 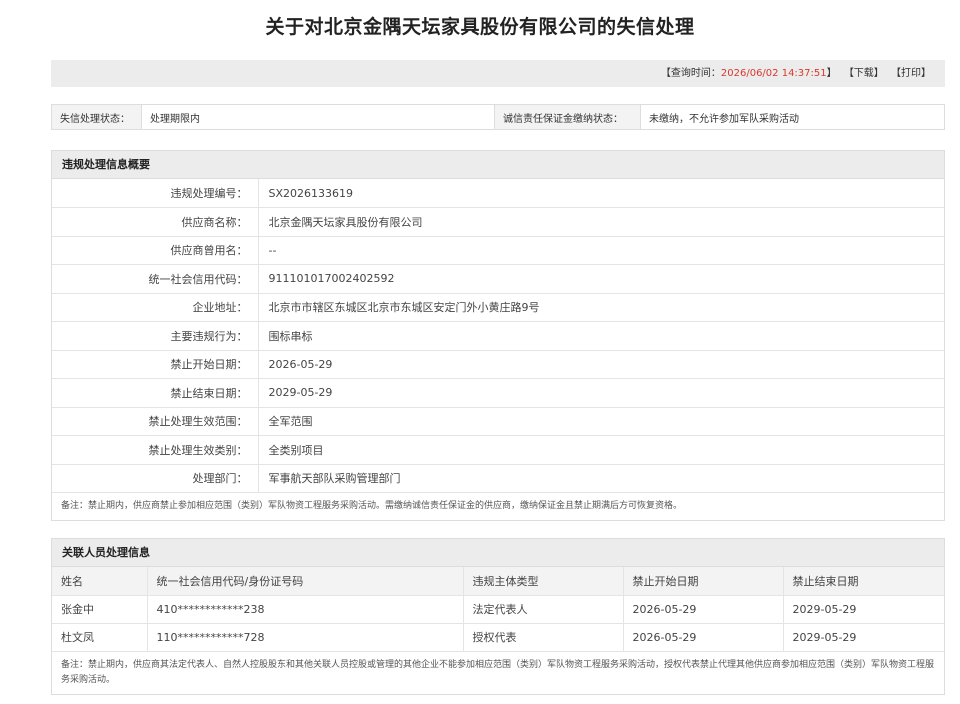 What do you see at coordinates (155, 250) in the screenshot?
I see `info-key: 供应商曾用名：` at bounding box center [155, 250].